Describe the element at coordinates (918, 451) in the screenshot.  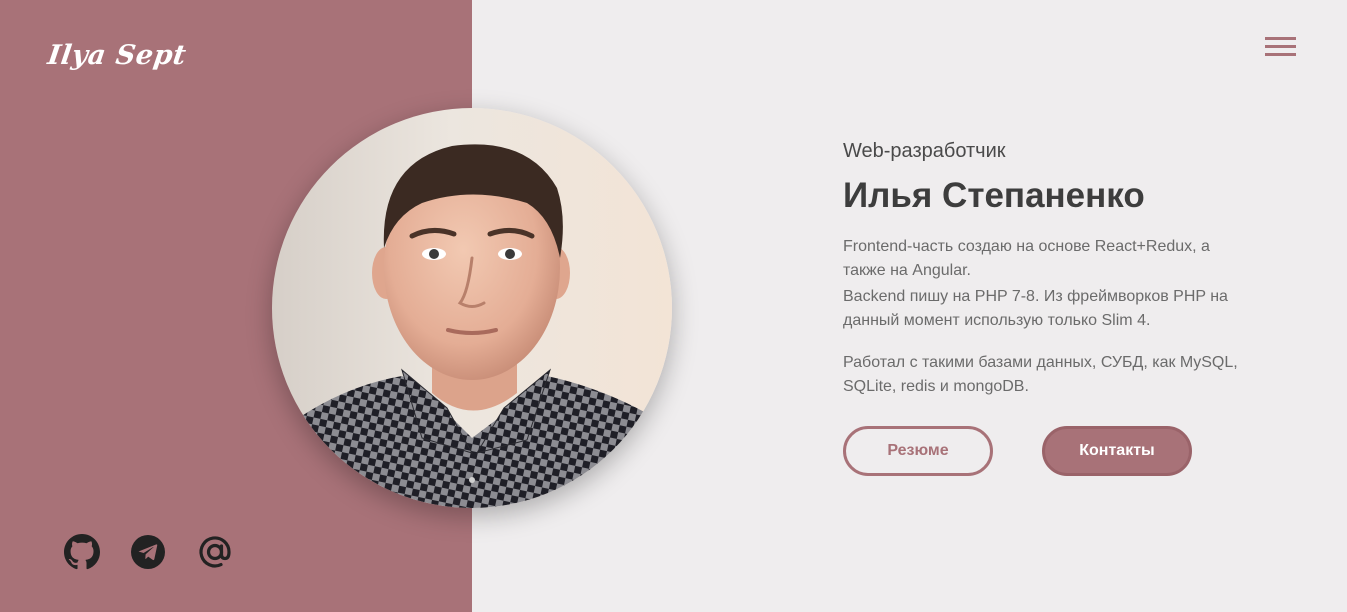
I see `resume-button: Резюме` at that location.